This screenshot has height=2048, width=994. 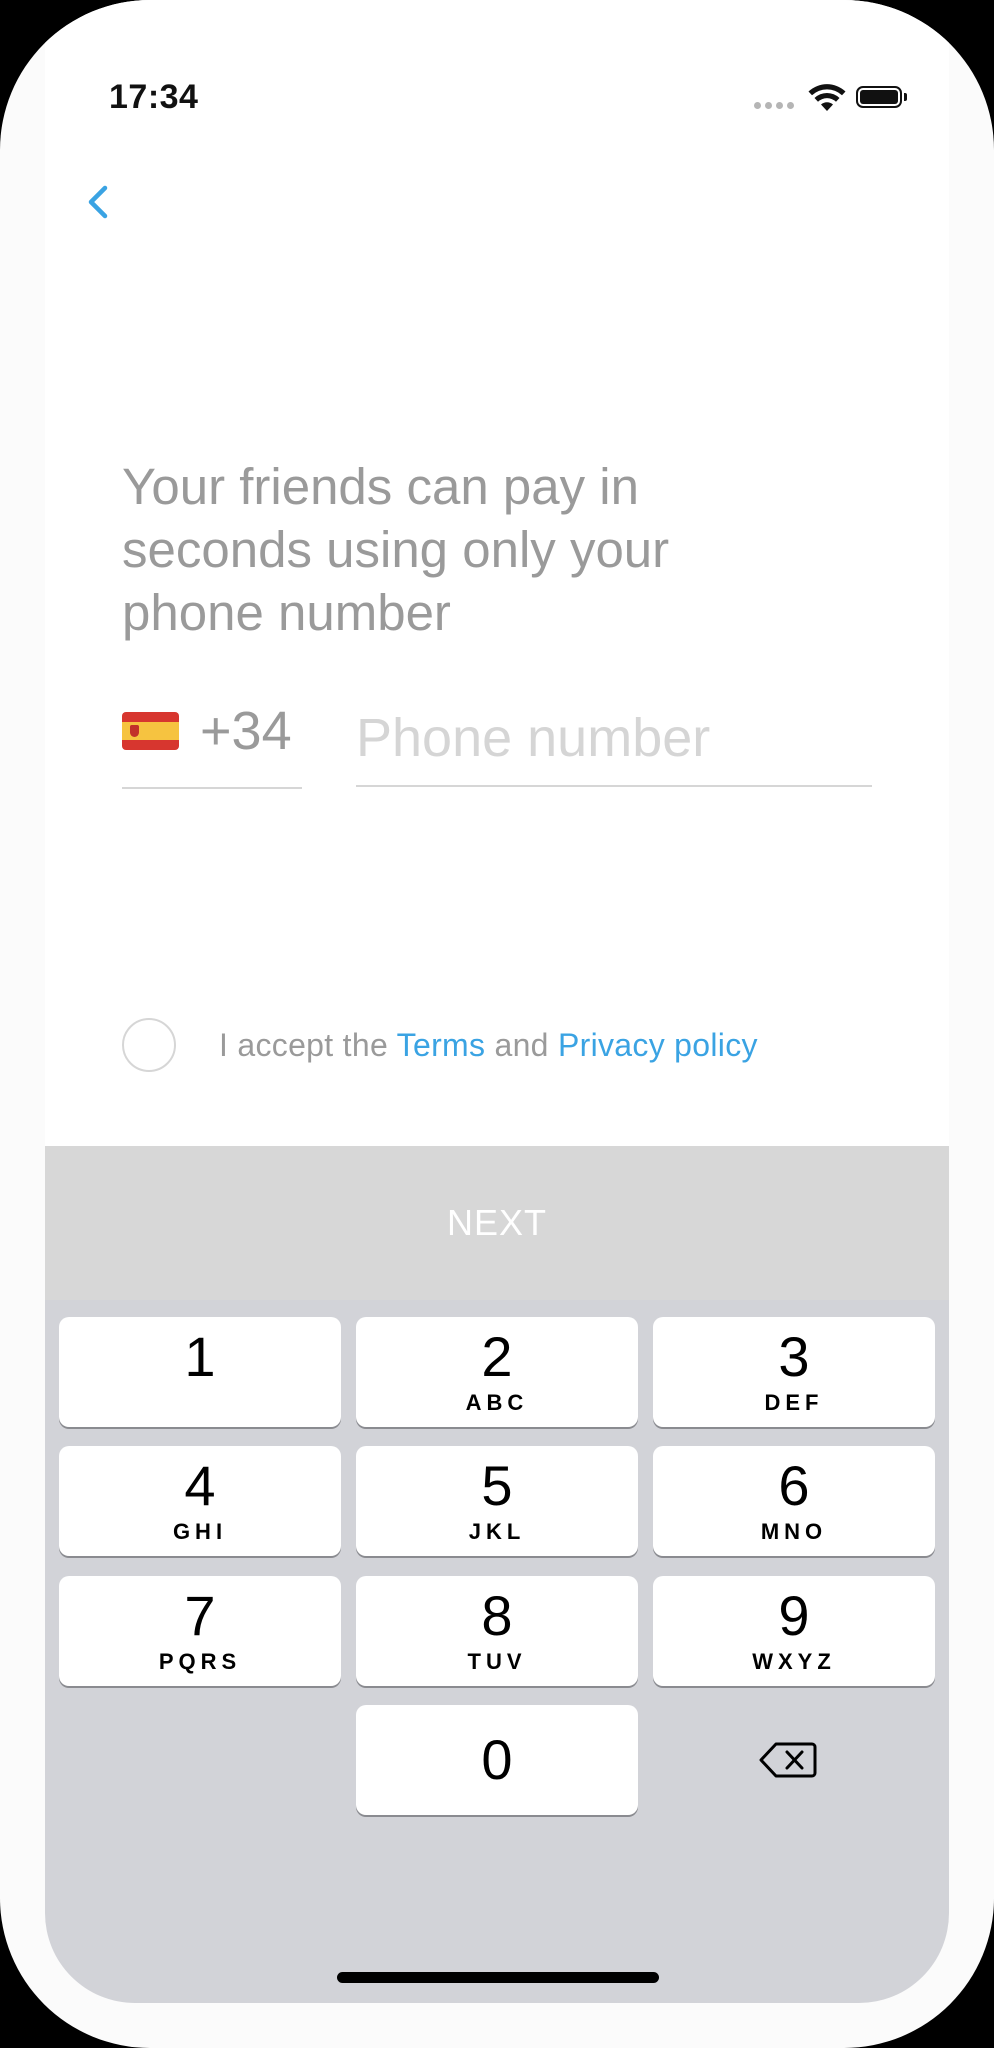 I want to click on key-number: 4, so click(x=200, y=1485).